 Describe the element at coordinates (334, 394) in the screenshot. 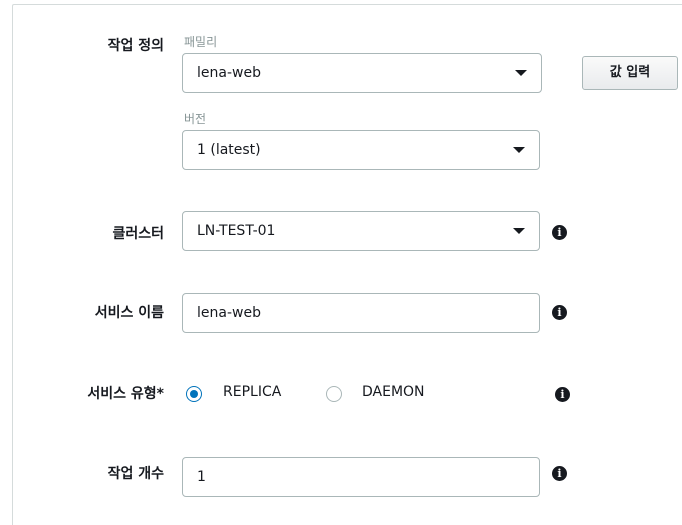

I see `radio-daemon` at that location.